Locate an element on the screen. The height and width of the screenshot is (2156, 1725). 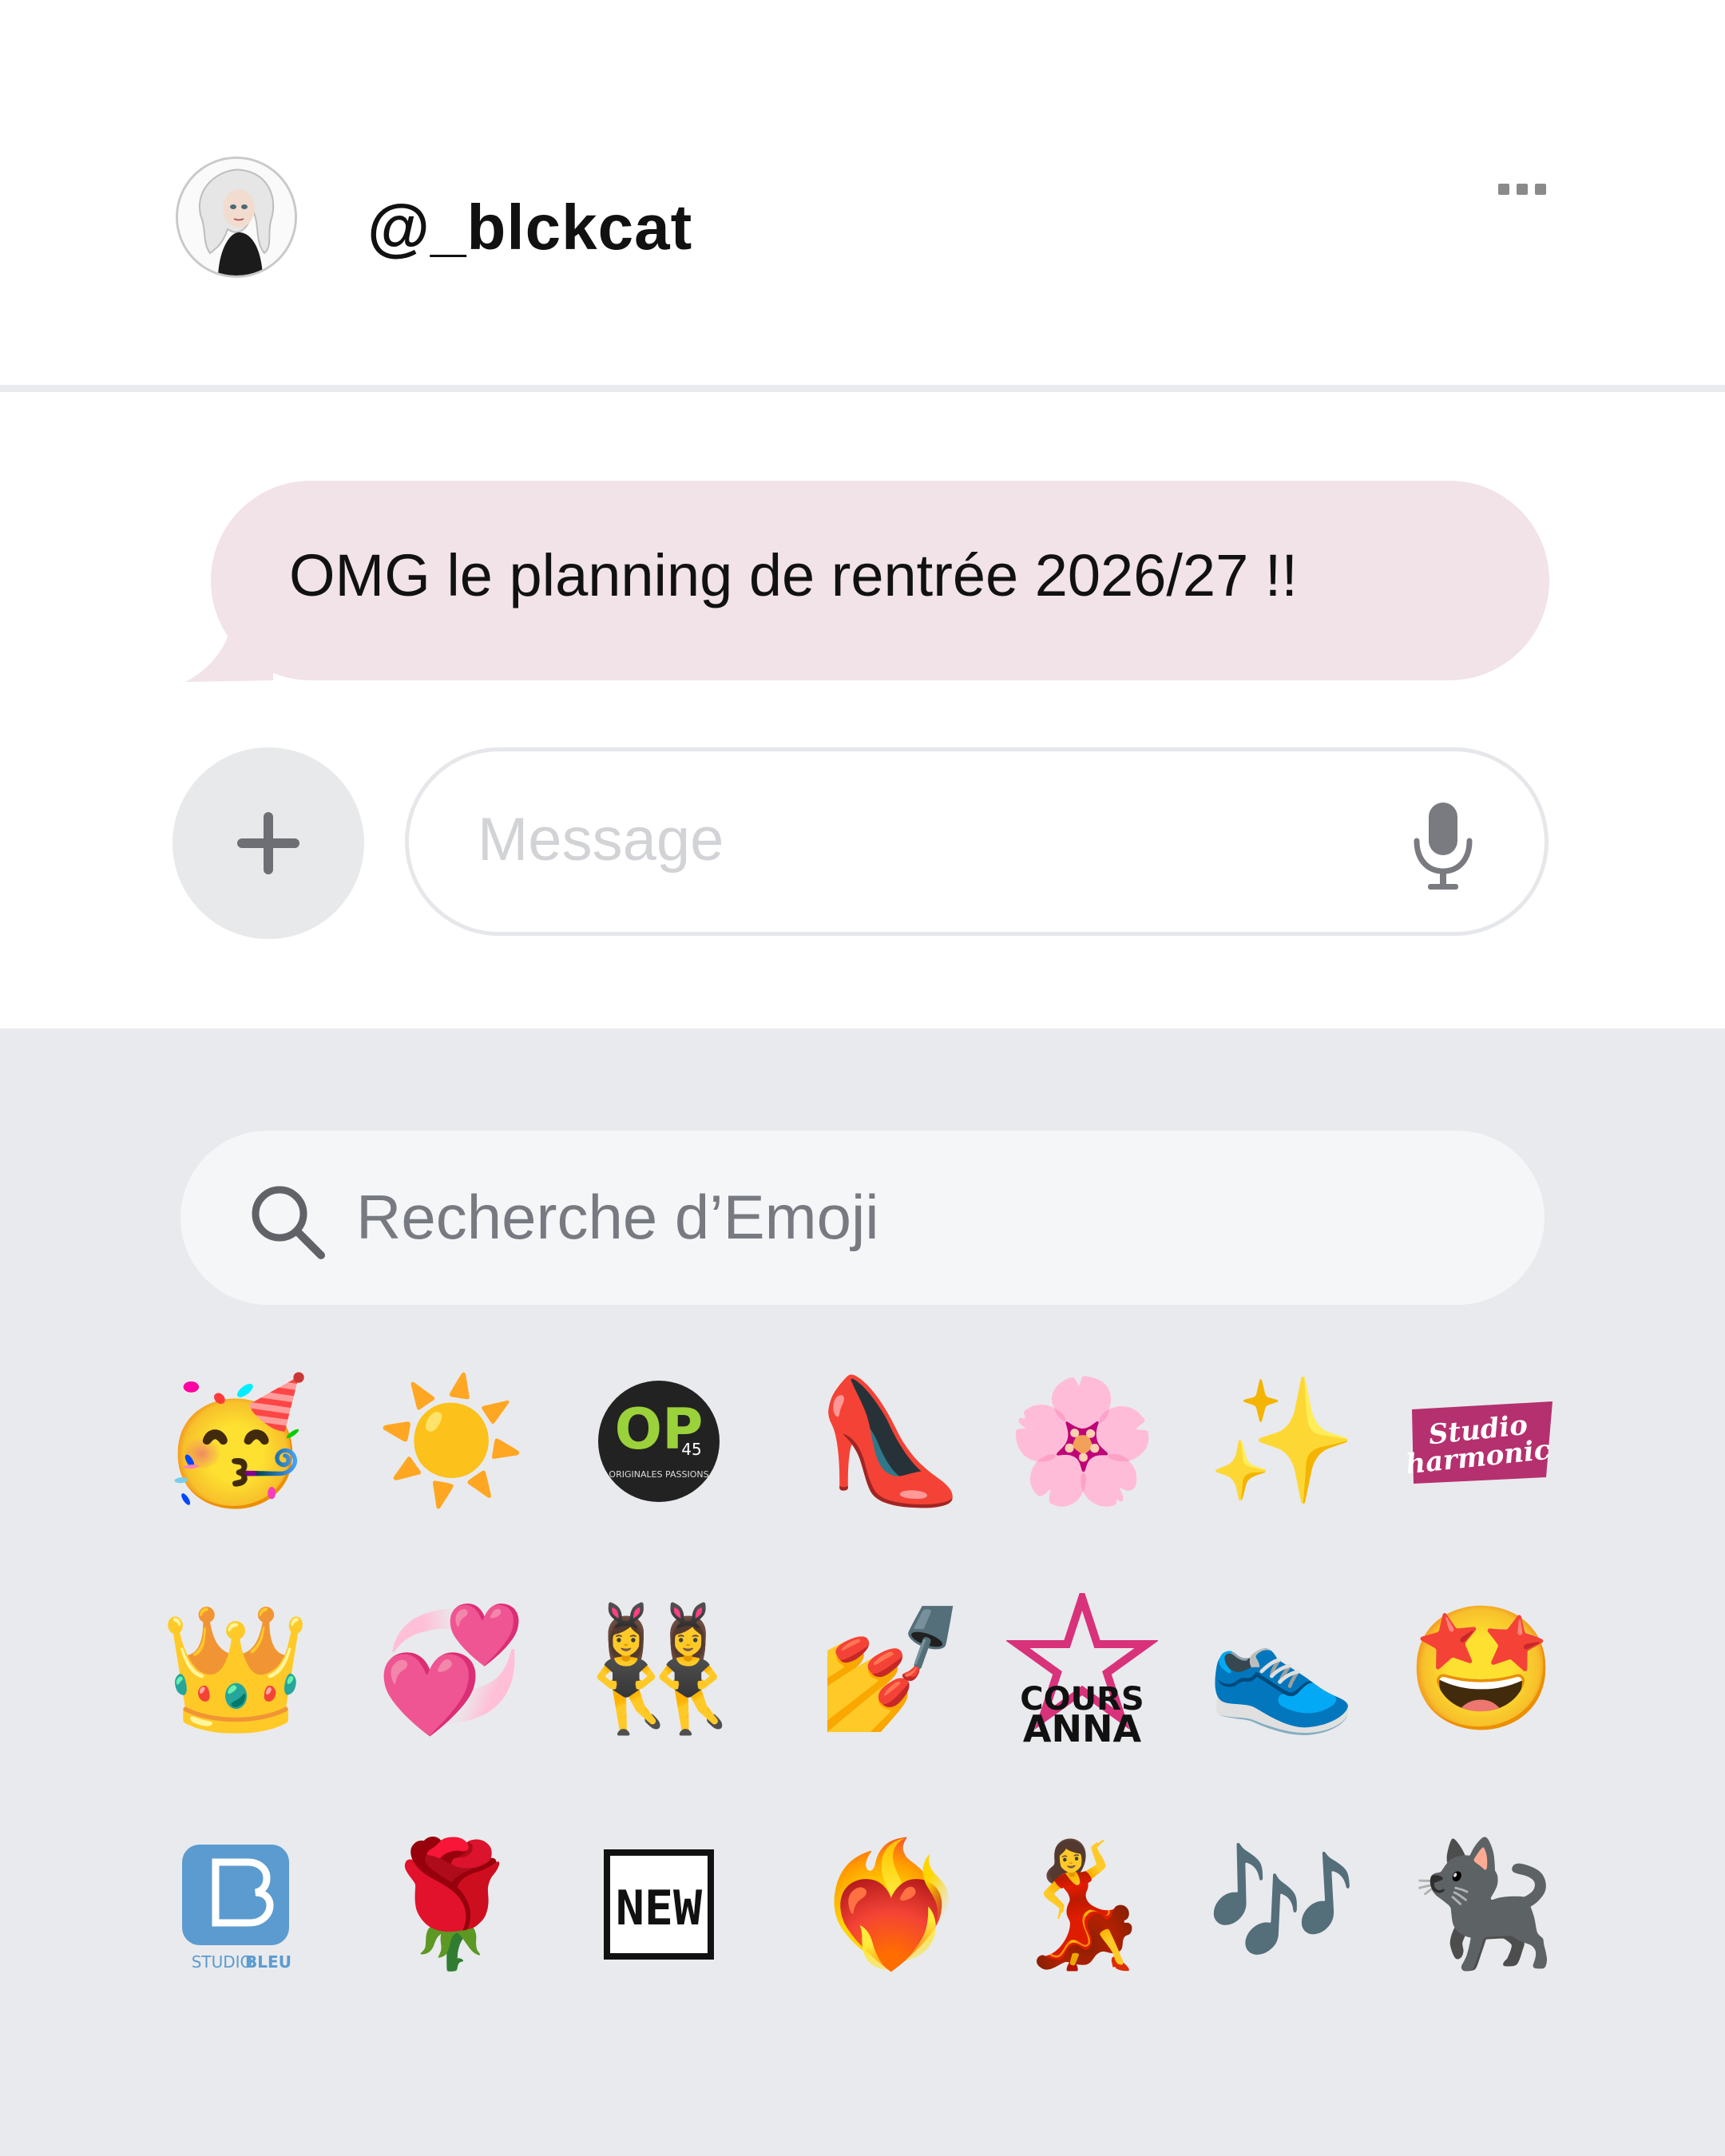
header-divider is located at coordinates (862, 388).